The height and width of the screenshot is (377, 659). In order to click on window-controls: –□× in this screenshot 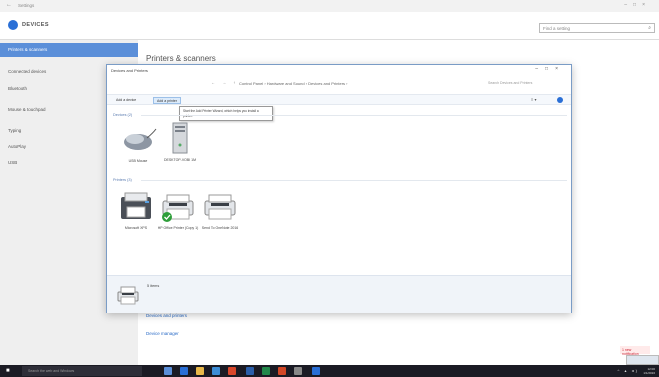, I will do `click(637, 5)`.